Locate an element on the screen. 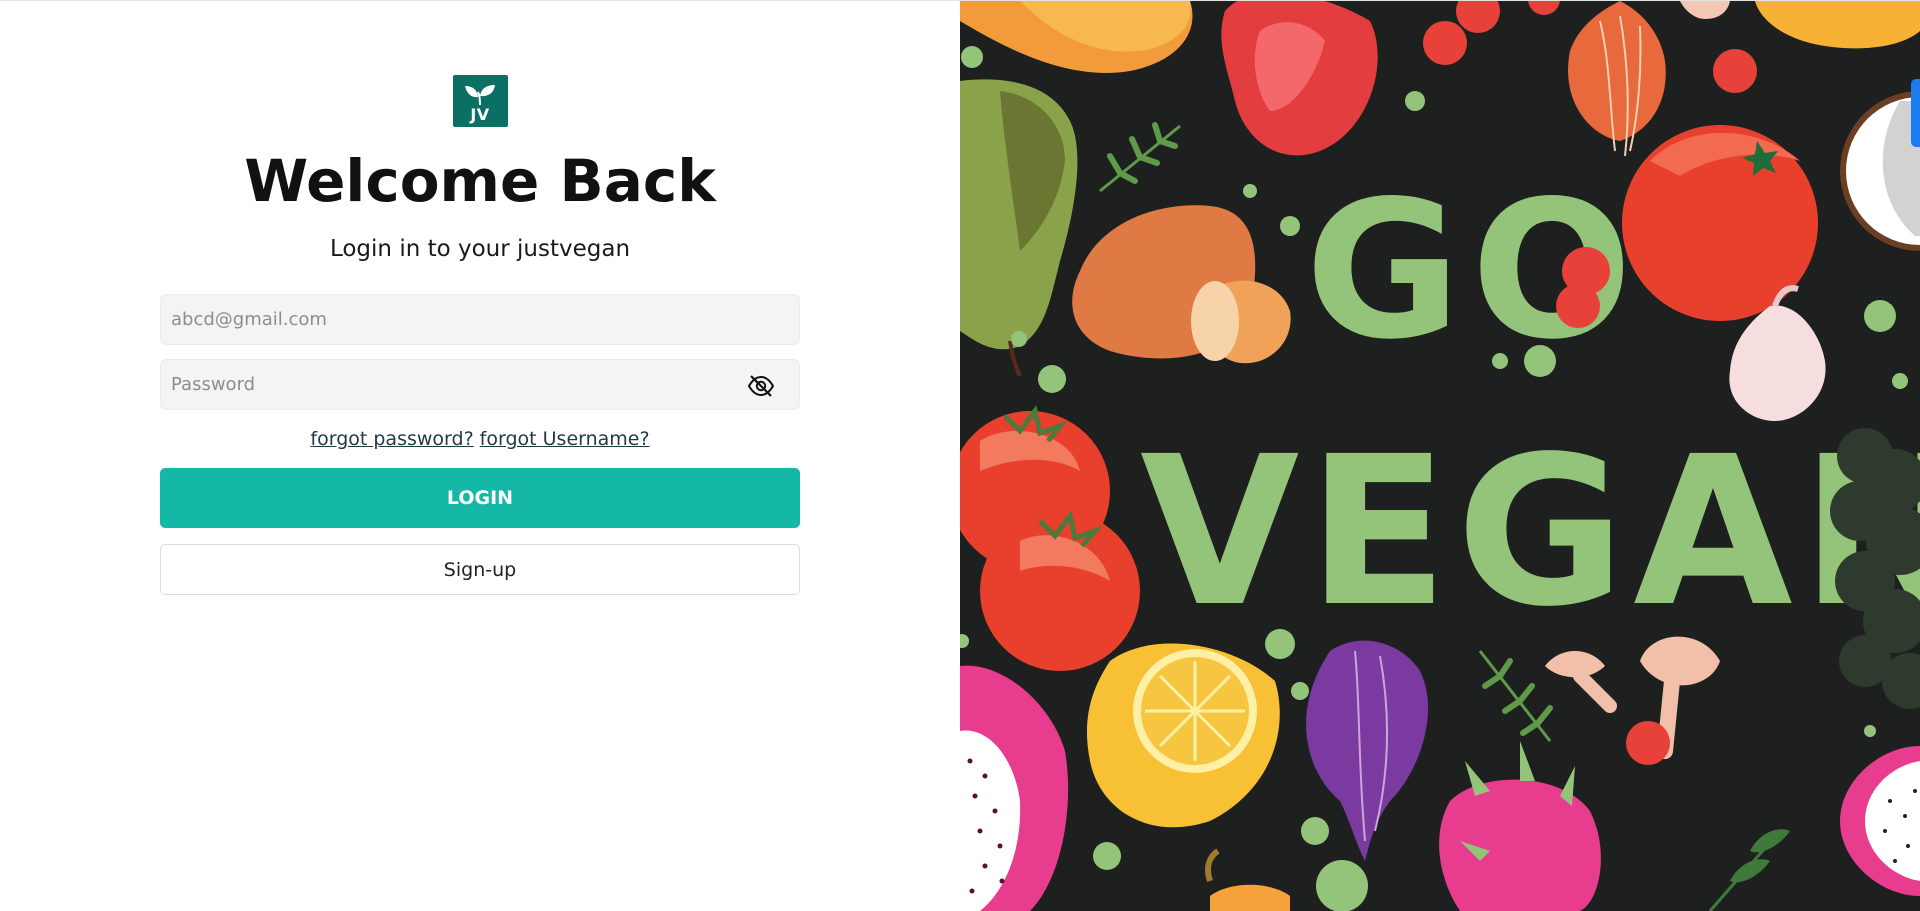  toggle-password-visibility-button is located at coordinates (761, 386).